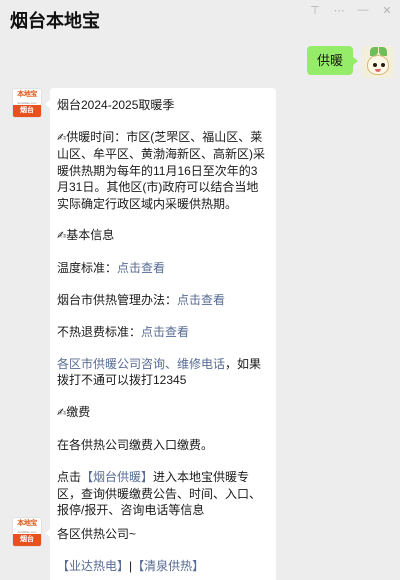  What do you see at coordinates (201, 300) in the screenshot?
I see `method-link: 点击查看` at bounding box center [201, 300].